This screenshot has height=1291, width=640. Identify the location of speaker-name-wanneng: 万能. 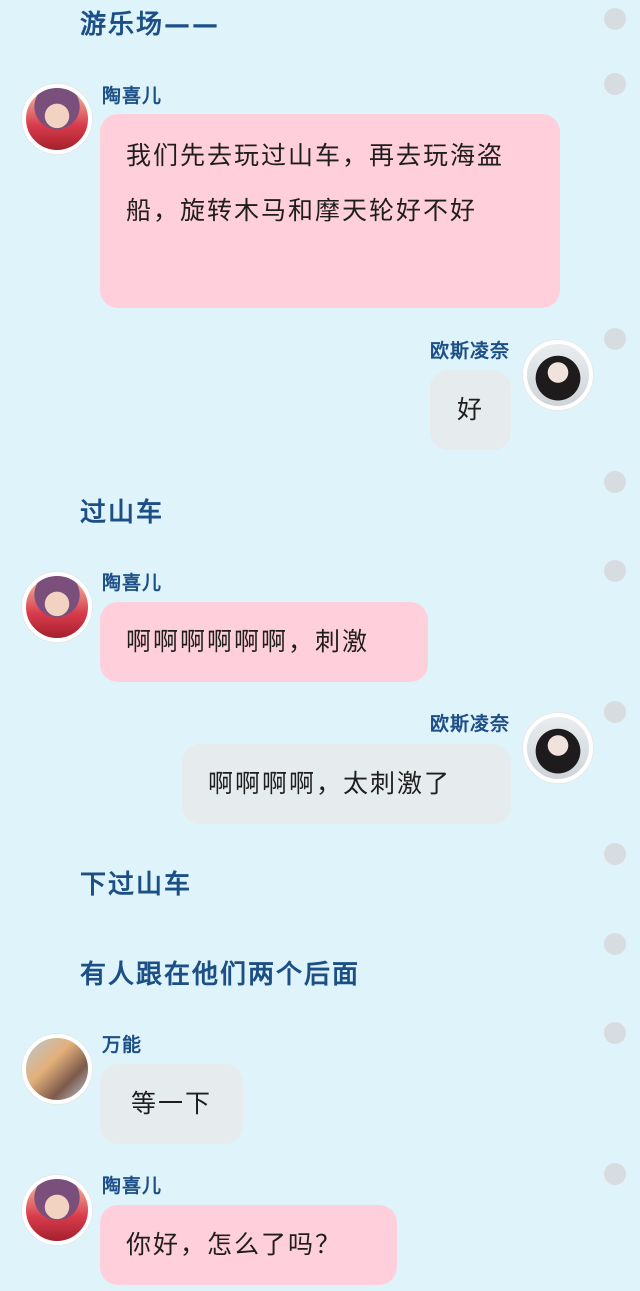
(122, 1045).